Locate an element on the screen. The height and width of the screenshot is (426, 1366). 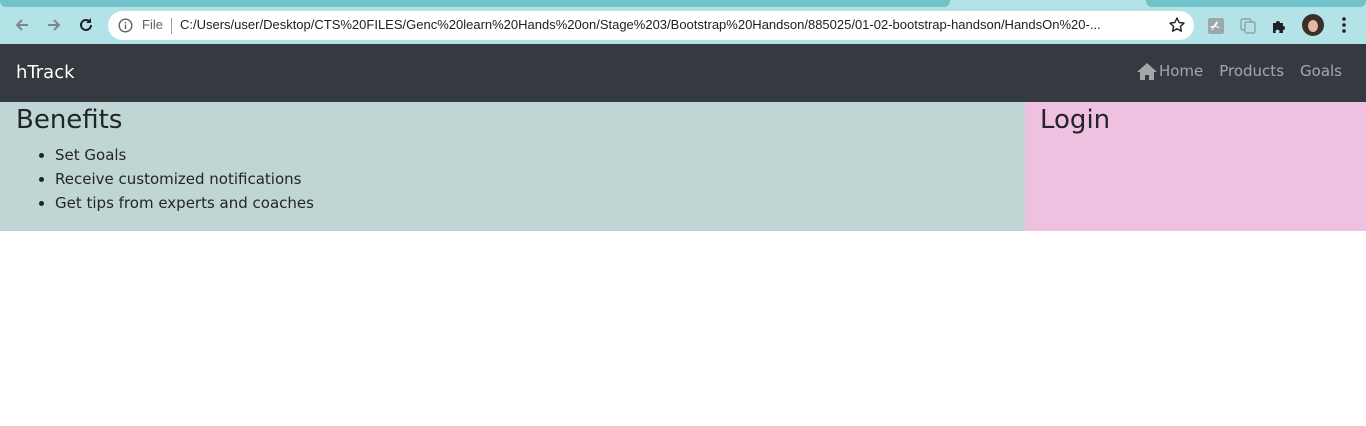
benefits-title: Benefits is located at coordinates (69, 120).